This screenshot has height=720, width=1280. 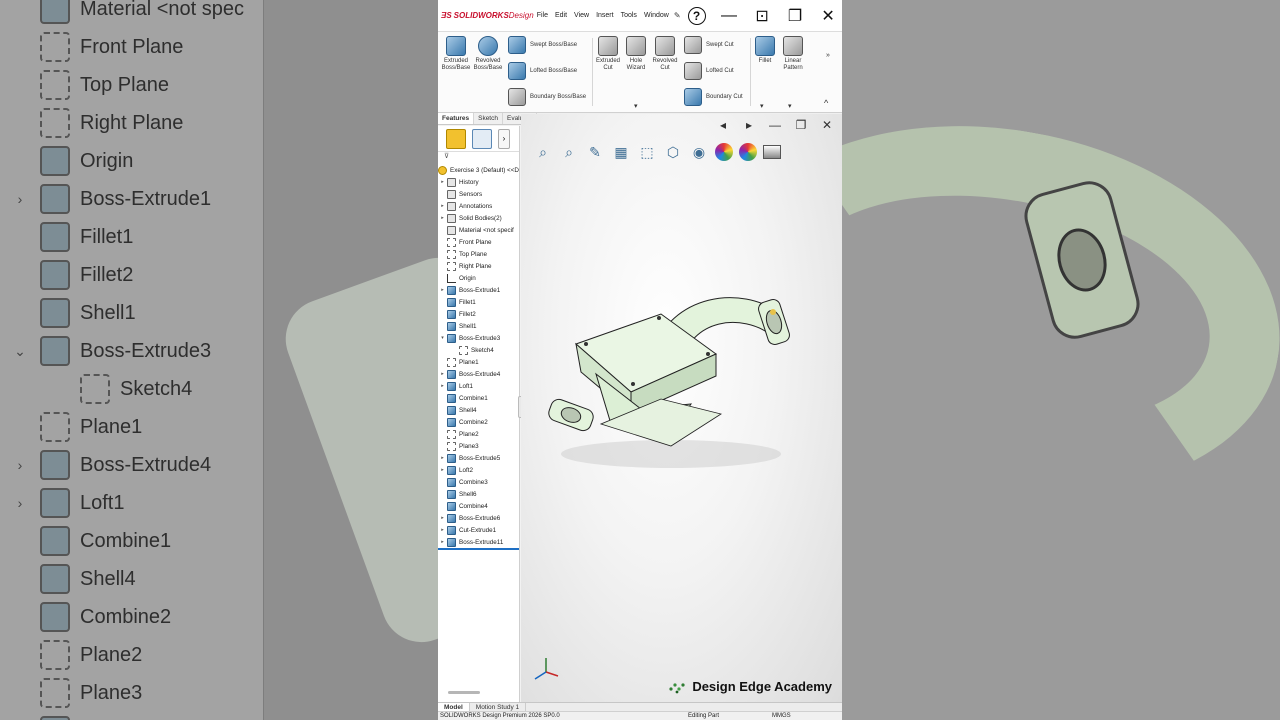 What do you see at coordinates (478, 506) in the screenshot?
I see `tree-item: Combine4` at bounding box center [478, 506].